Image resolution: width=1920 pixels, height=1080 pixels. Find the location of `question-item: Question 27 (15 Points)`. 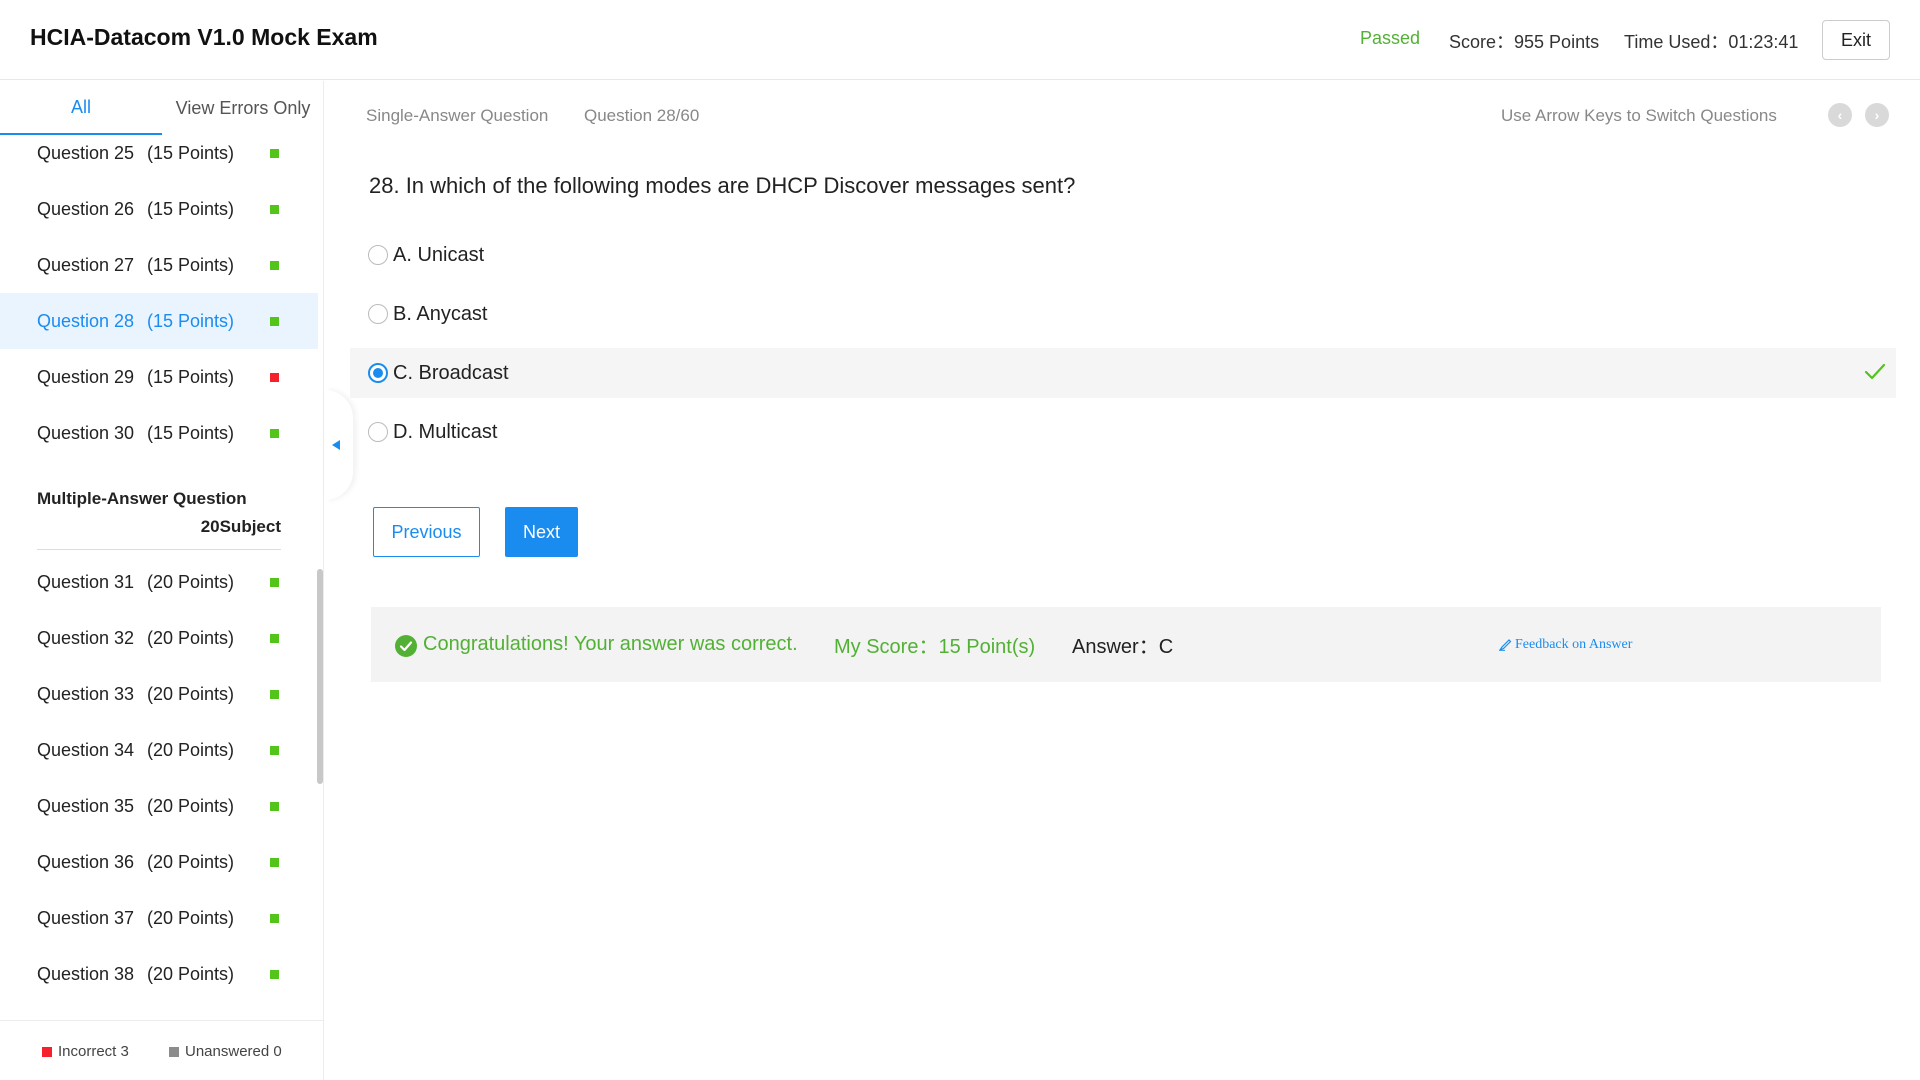

question-item: Question 27 (15 Points) is located at coordinates (159, 265).